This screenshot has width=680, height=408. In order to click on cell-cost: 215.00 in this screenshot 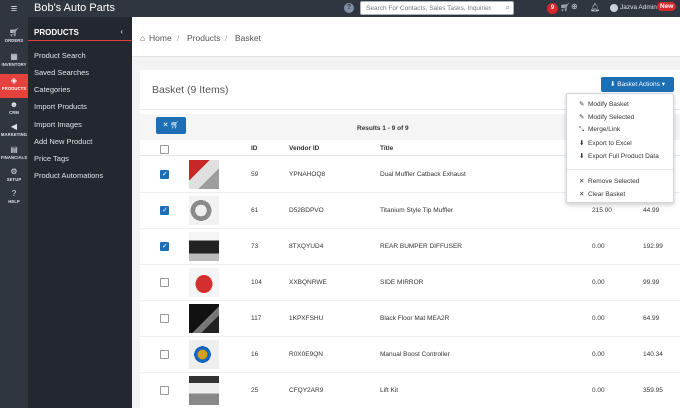, I will do `click(602, 210)`.